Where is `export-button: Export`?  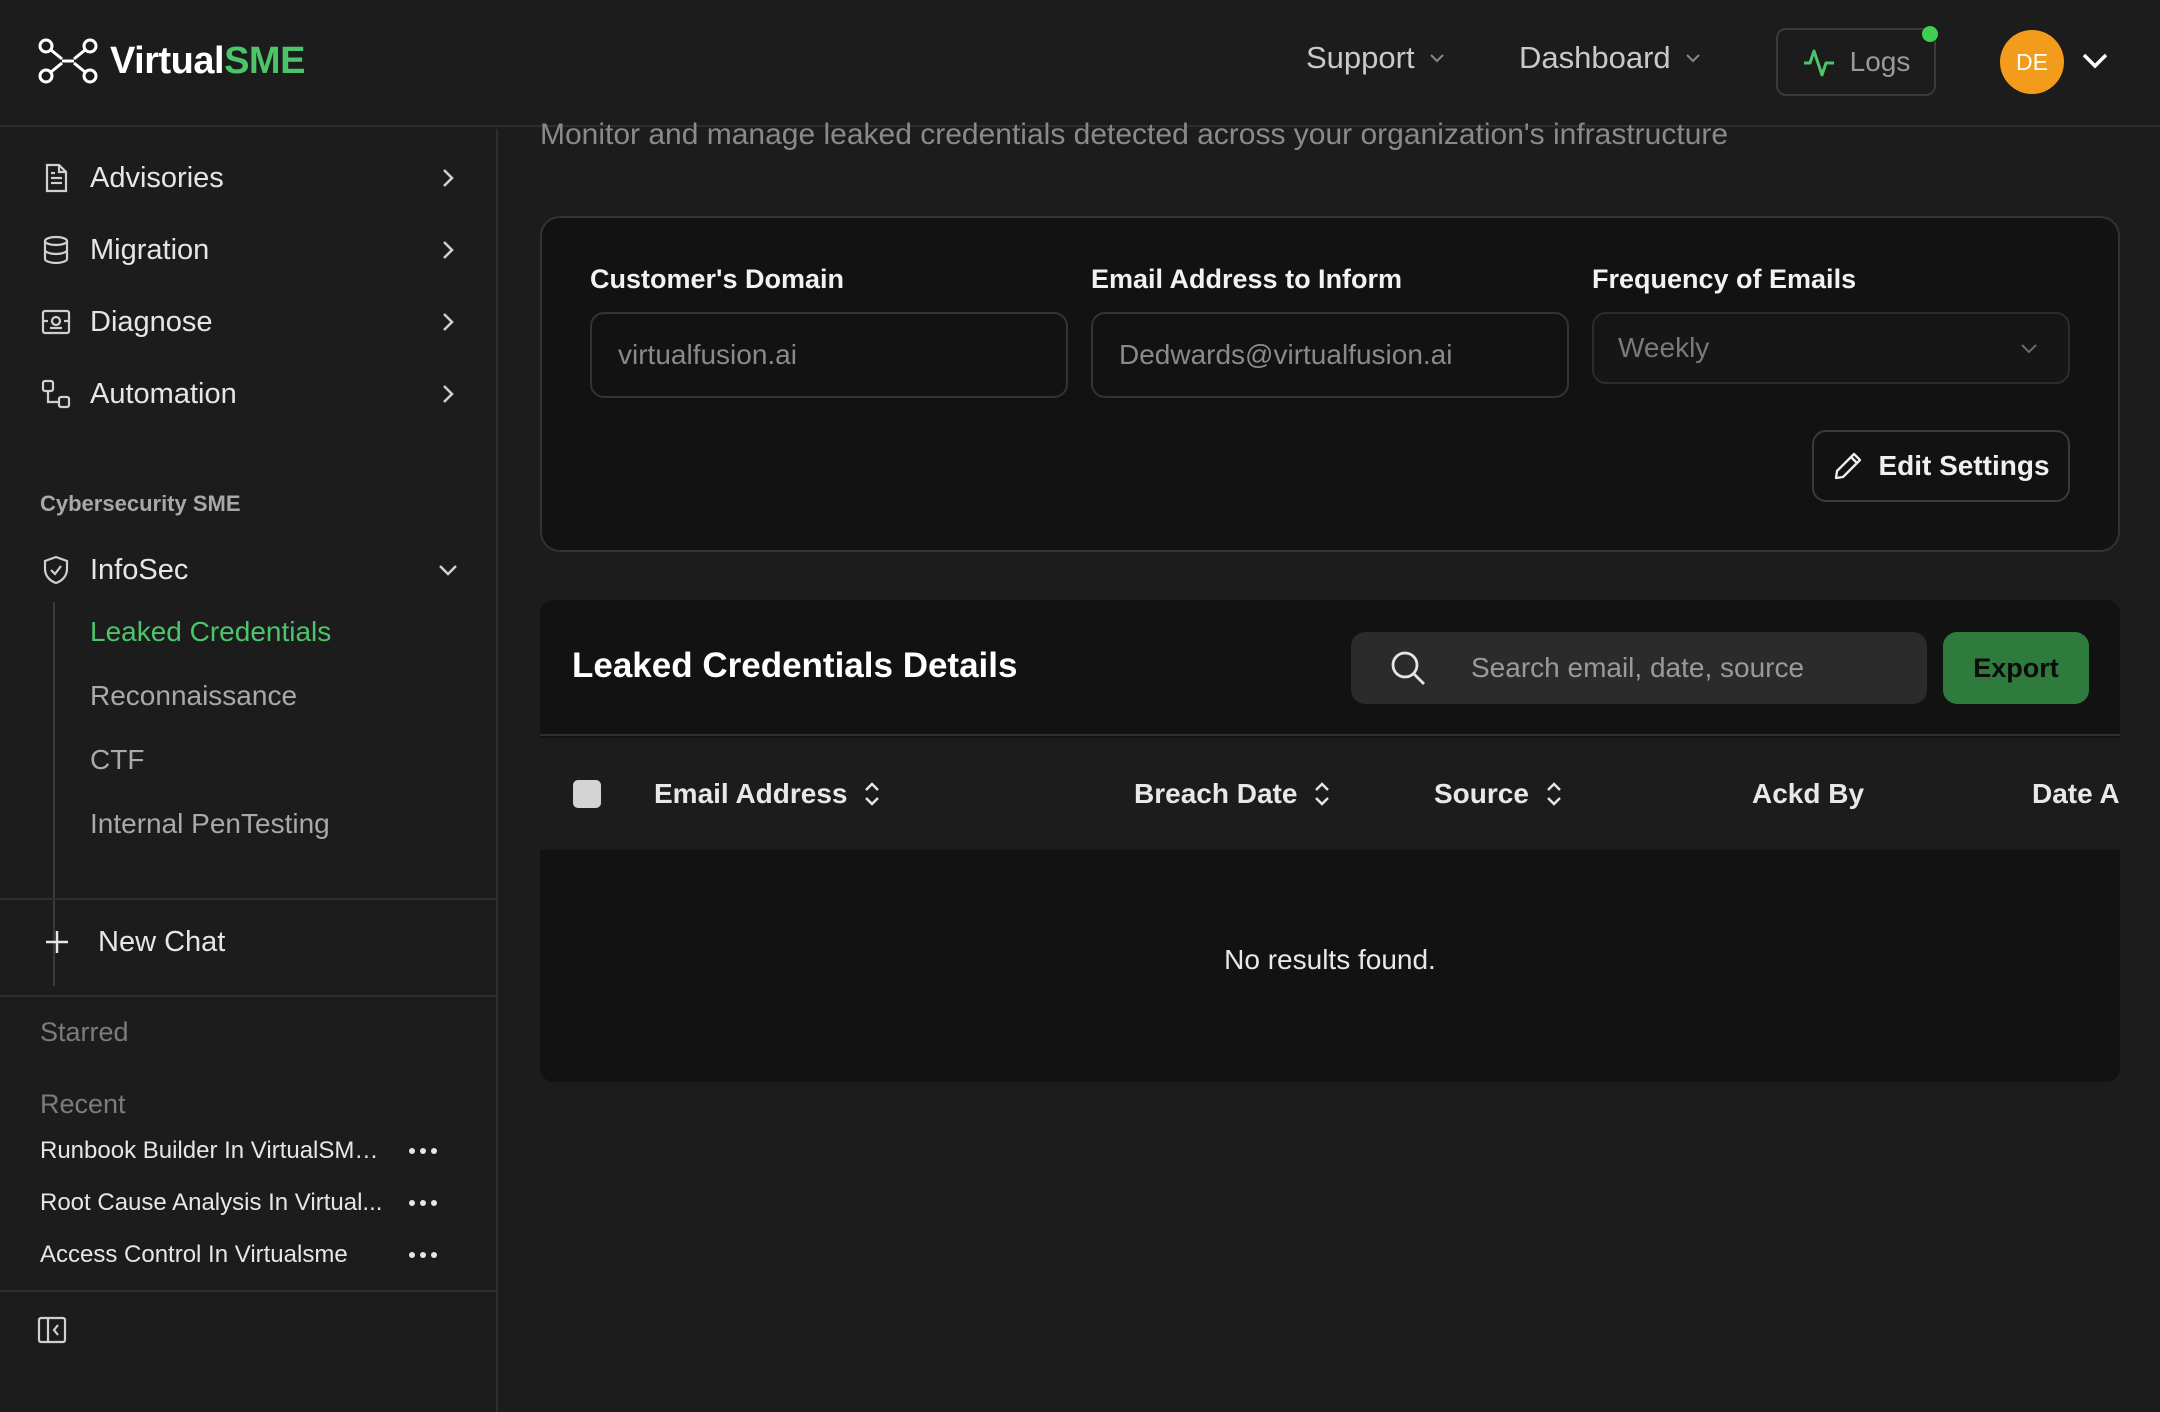
export-button: Export is located at coordinates (2016, 668).